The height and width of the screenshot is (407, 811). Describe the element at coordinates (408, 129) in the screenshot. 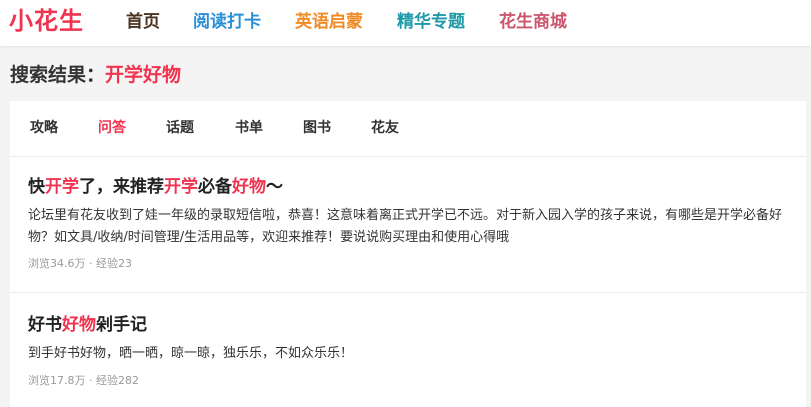

I see `result-type-tabs: 攻略 问答 话题 书单 图书 花友` at that location.